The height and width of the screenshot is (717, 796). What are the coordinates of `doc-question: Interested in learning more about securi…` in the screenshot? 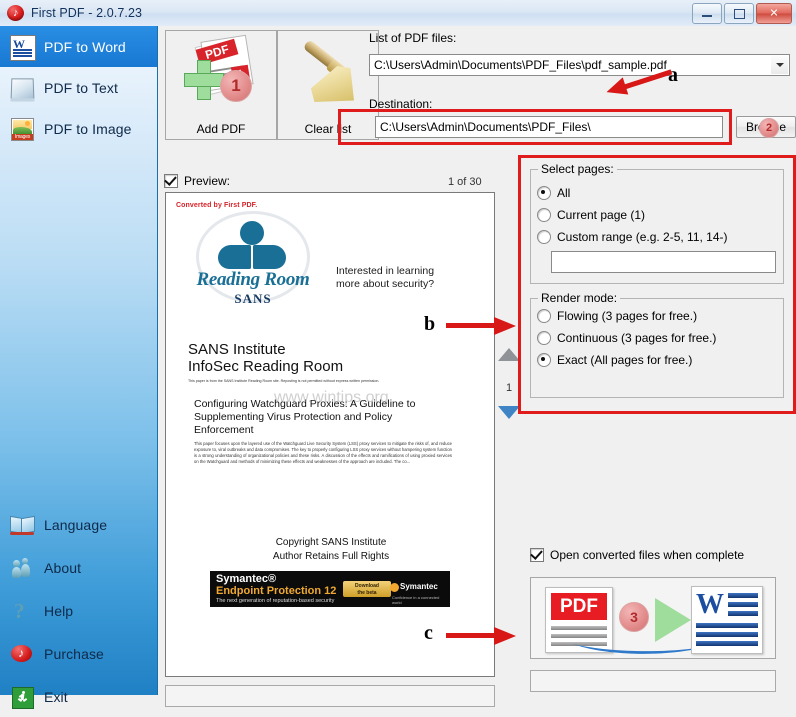 It's located at (385, 277).